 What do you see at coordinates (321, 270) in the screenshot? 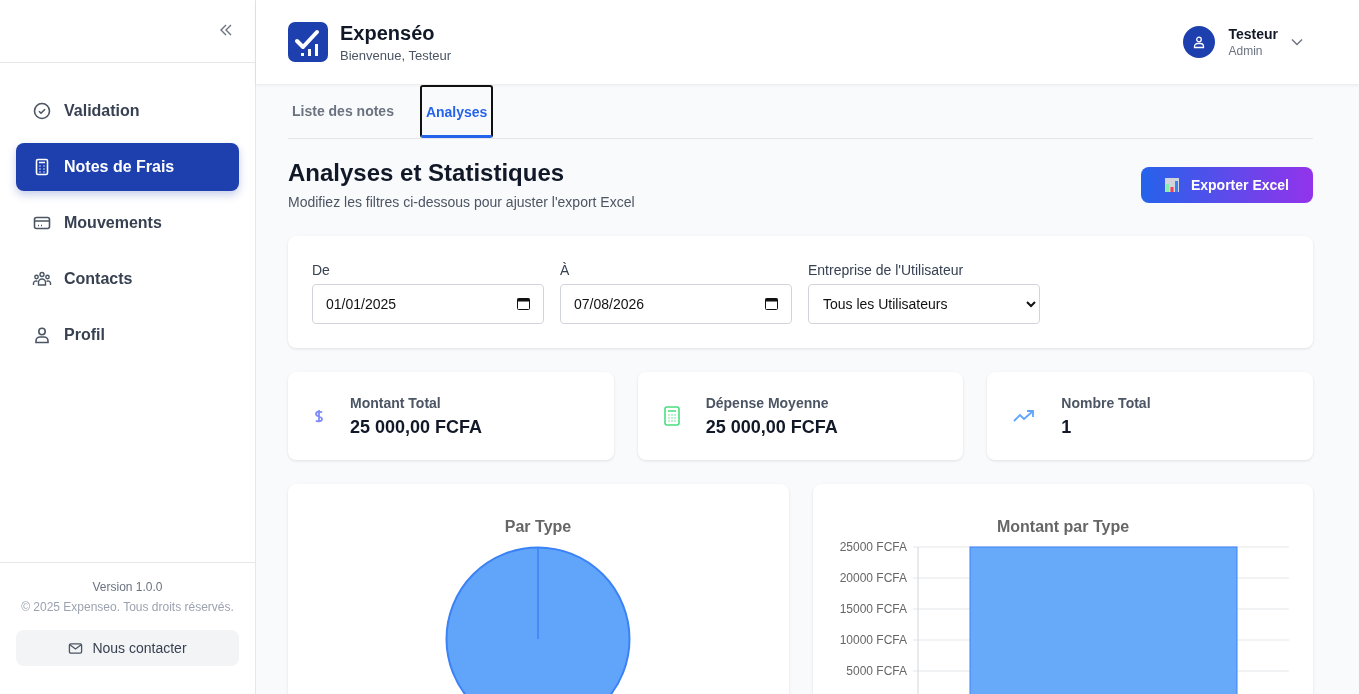
I see `field-label: De` at bounding box center [321, 270].